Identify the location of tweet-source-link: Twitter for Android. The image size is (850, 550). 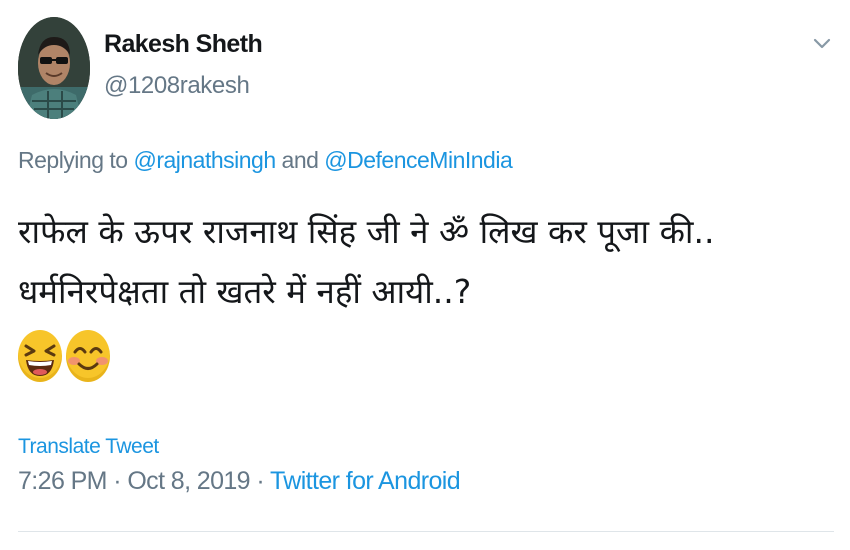
(365, 481).